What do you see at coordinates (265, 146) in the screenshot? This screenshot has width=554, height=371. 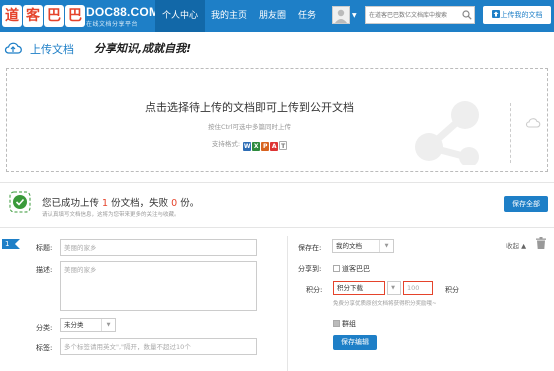 I see `powerpoint-icon: P` at bounding box center [265, 146].